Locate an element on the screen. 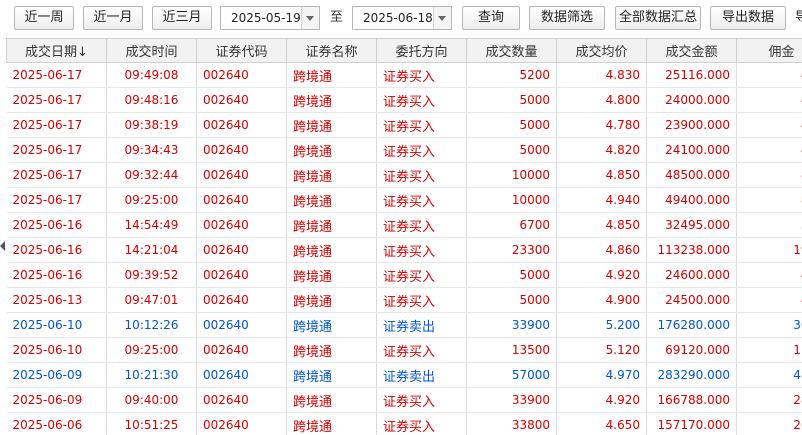 This screenshot has width=802, height=435. trade-time-cell: 09:49:08 is located at coordinates (151, 75).